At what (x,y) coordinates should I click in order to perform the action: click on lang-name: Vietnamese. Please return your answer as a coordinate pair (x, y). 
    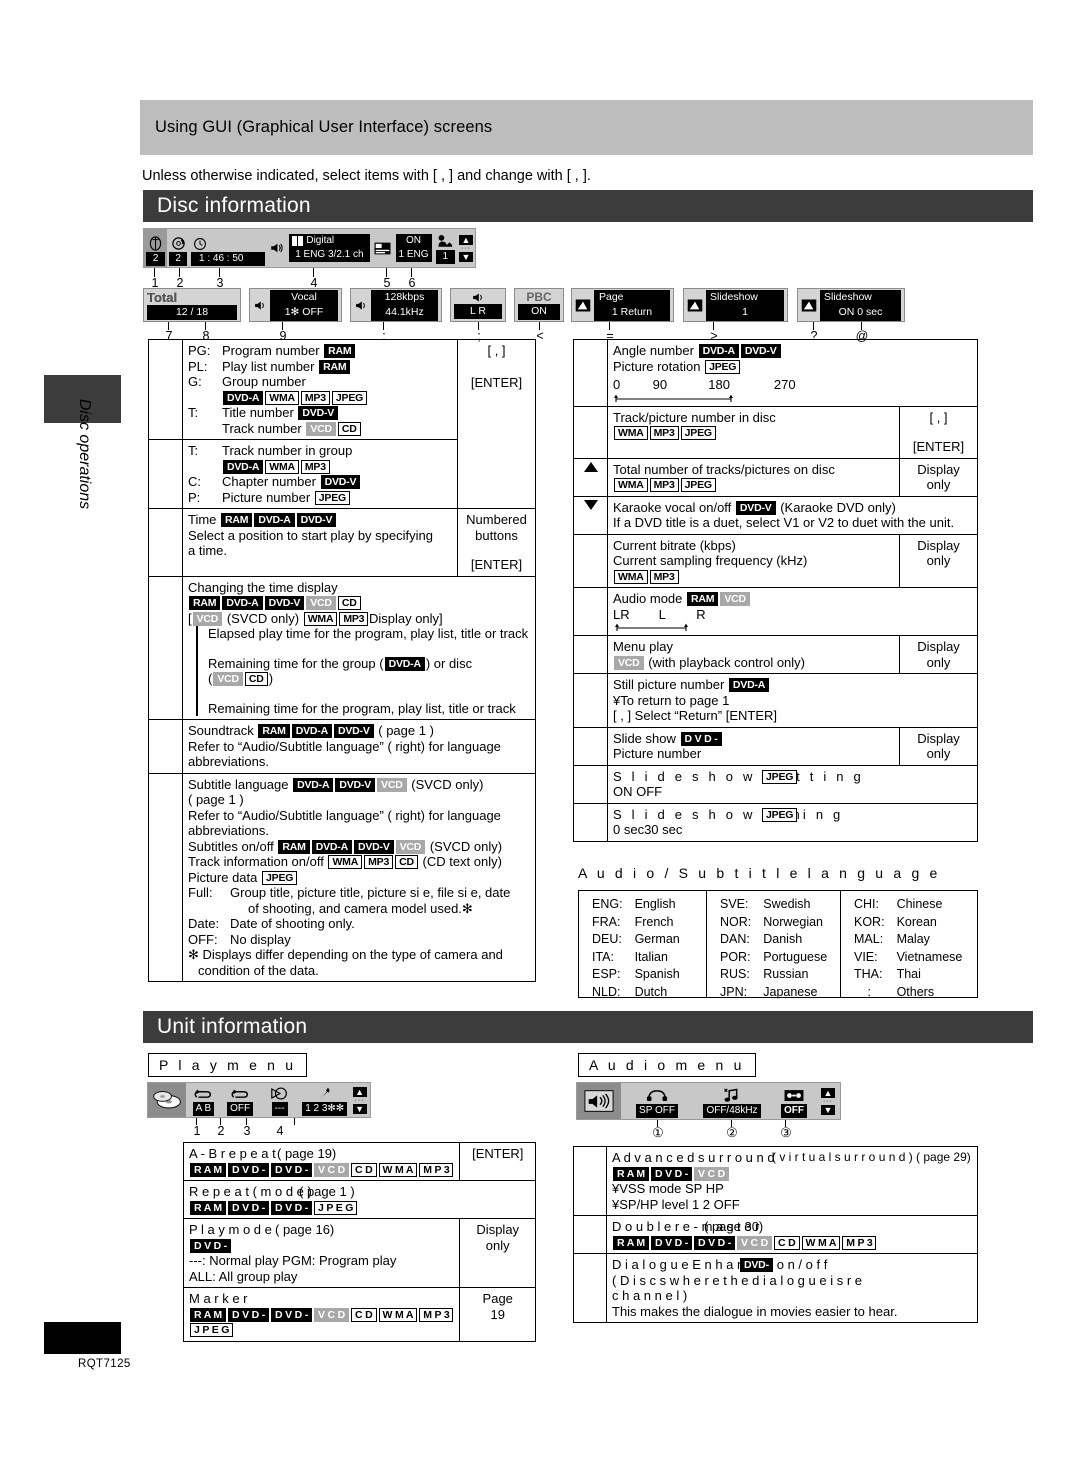
    Looking at the image, I should click on (929, 956).